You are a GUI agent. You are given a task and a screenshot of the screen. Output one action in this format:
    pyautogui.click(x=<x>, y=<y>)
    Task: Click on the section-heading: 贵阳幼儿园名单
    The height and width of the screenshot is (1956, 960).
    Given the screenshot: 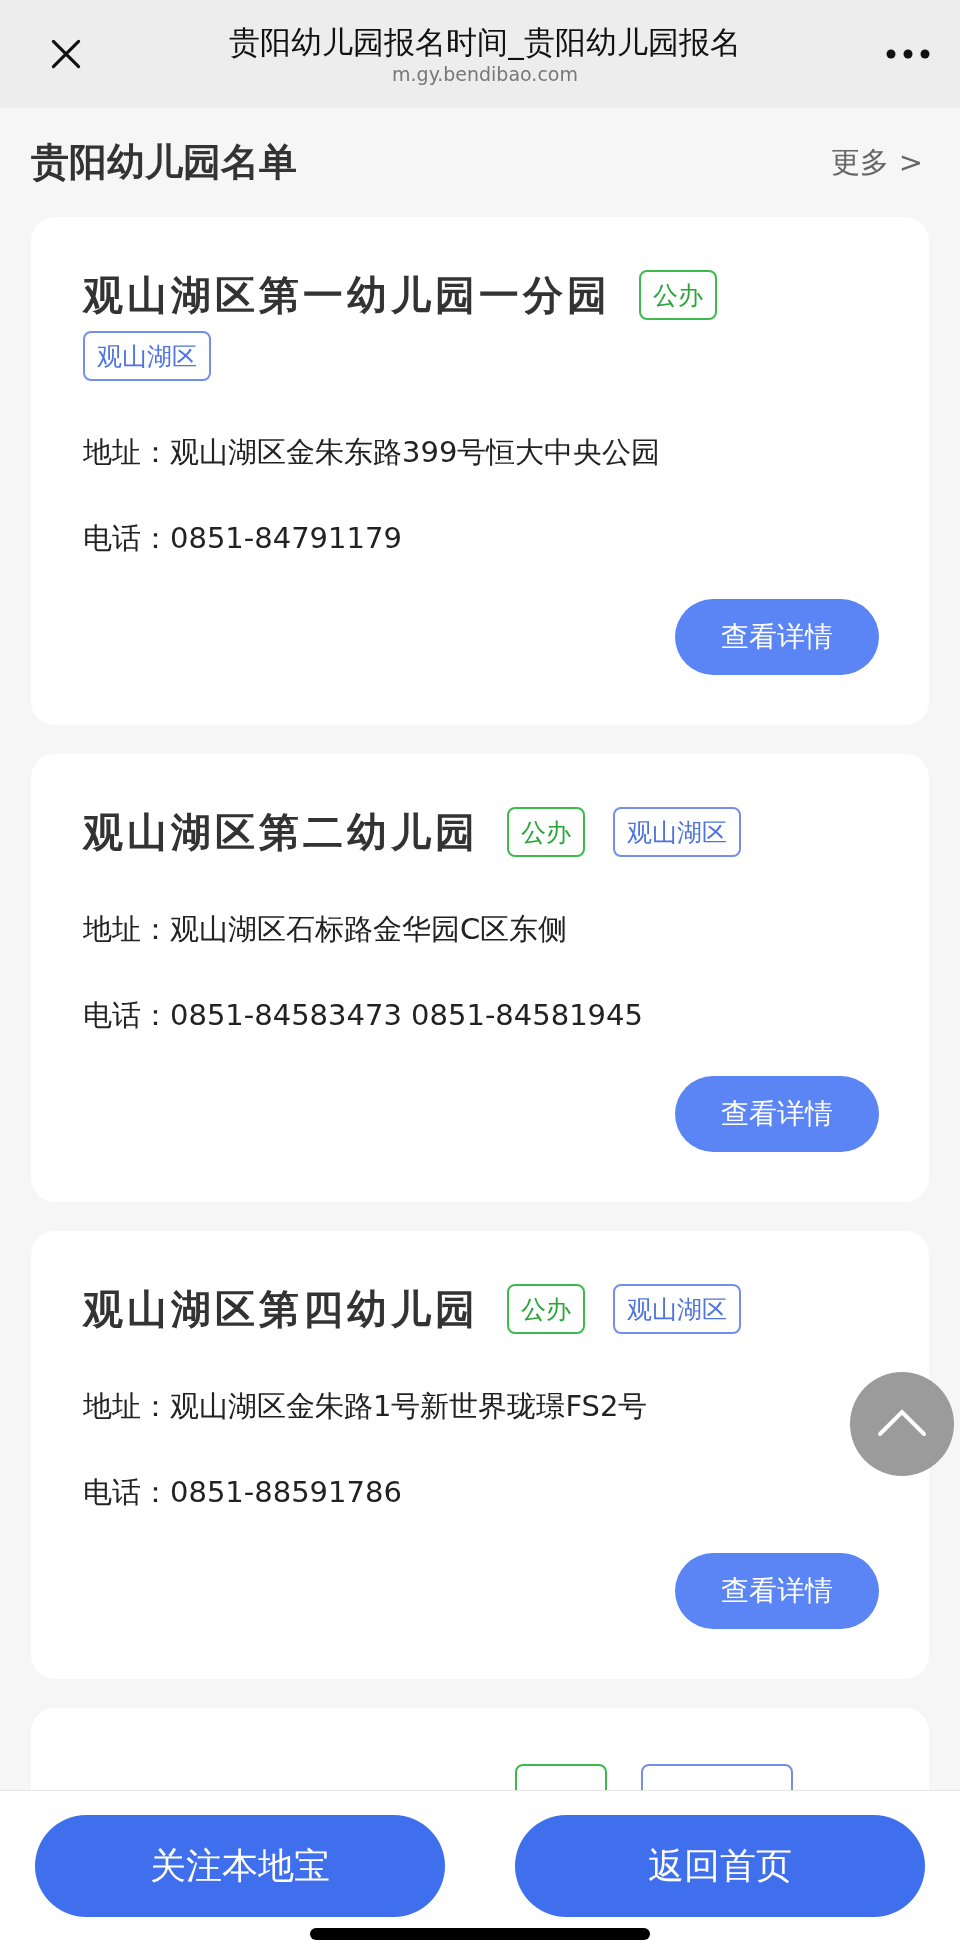 What is the action you would take?
    pyautogui.click(x=164, y=162)
    